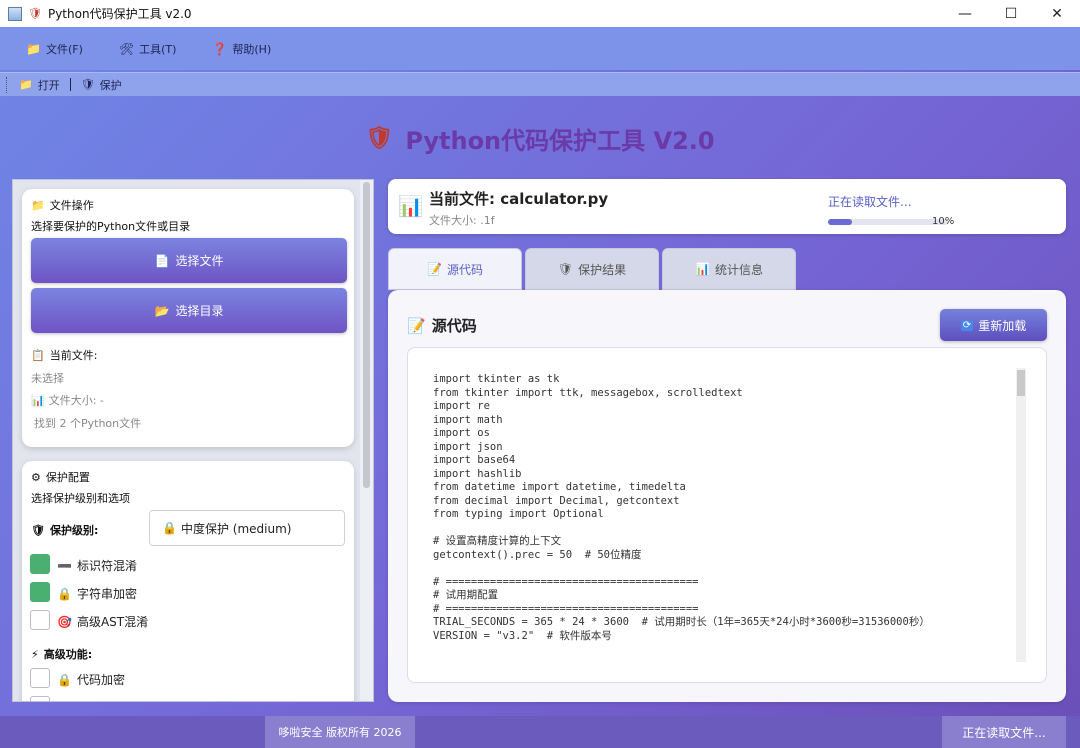  I want to click on protect-config-subtitle: 选择保护级别和选项, so click(80, 498).